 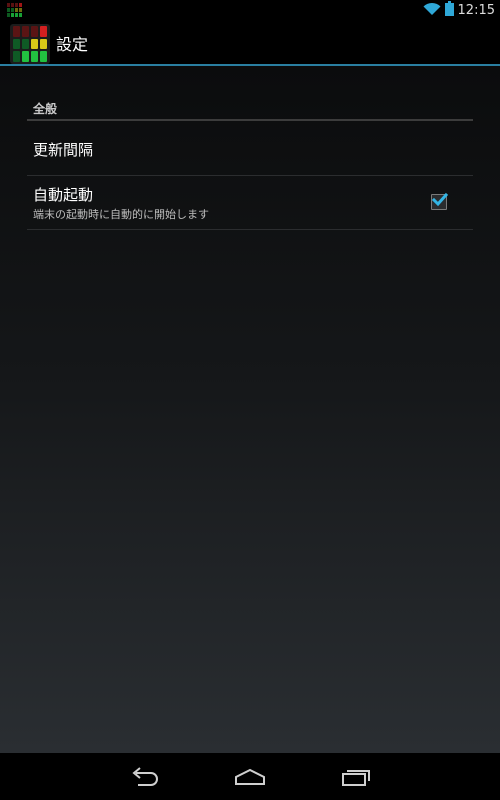 I want to click on checkmark-icon, so click(x=440, y=199).